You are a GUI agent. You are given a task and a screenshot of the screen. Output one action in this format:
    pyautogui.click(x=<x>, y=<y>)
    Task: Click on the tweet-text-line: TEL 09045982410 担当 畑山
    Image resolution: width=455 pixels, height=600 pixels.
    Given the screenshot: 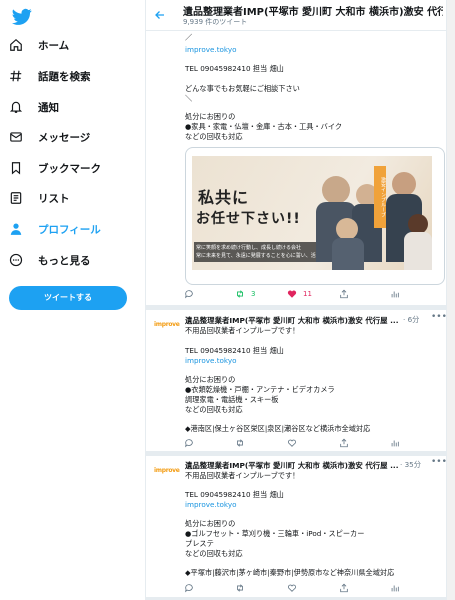 What is the action you would take?
    pyautogui.click(x=234, y=350)
    